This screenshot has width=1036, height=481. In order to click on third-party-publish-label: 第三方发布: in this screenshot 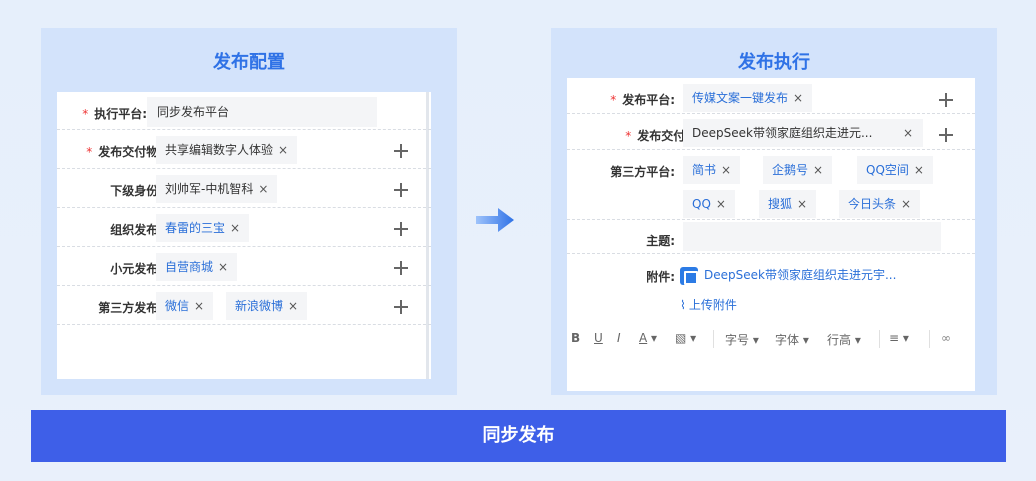, I will do `click(130, 308)`.